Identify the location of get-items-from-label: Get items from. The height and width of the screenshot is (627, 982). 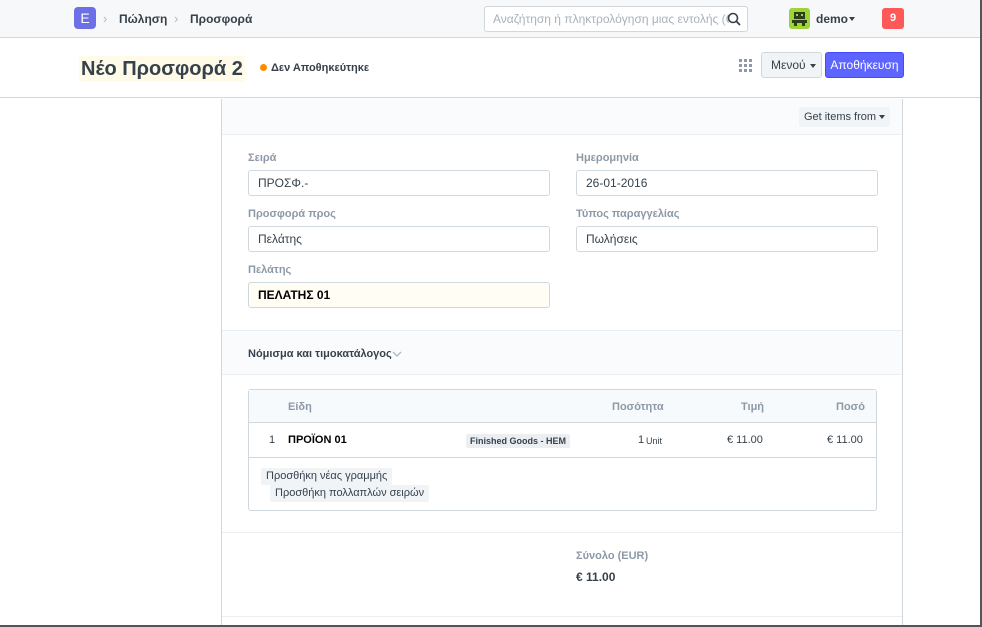
(840, 117).